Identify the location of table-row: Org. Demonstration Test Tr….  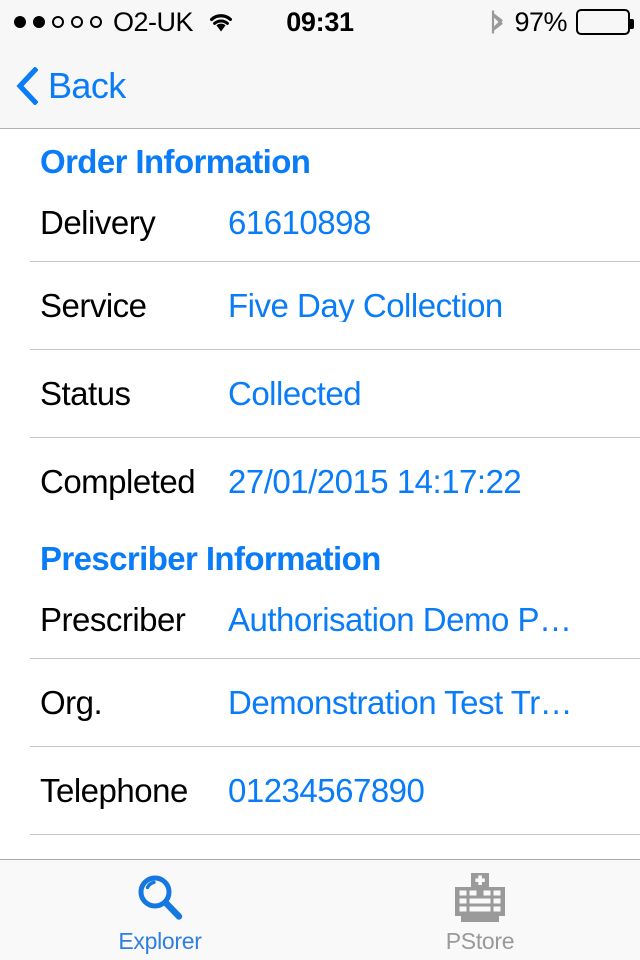
(320, 703).